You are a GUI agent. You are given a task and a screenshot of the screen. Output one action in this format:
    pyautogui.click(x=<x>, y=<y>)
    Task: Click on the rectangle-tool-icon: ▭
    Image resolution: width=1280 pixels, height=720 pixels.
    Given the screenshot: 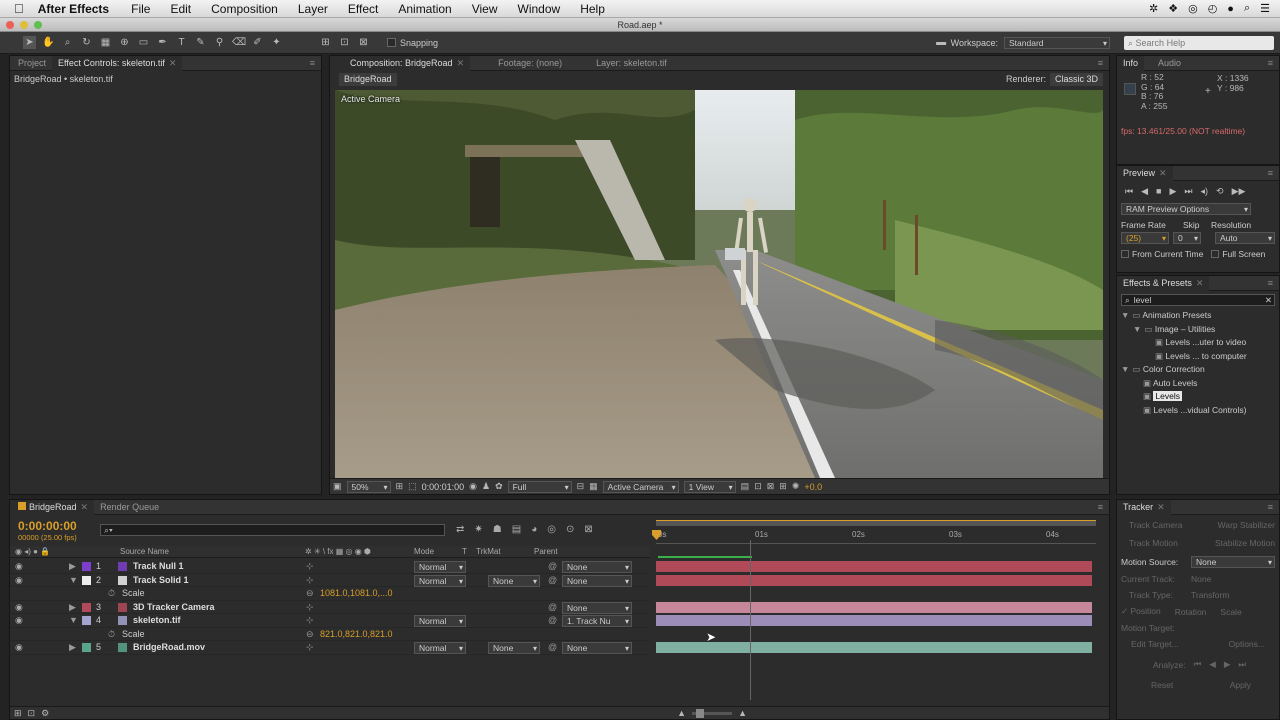 What is the action you would take?
    pyautogui.click(x=143, y=42)
    